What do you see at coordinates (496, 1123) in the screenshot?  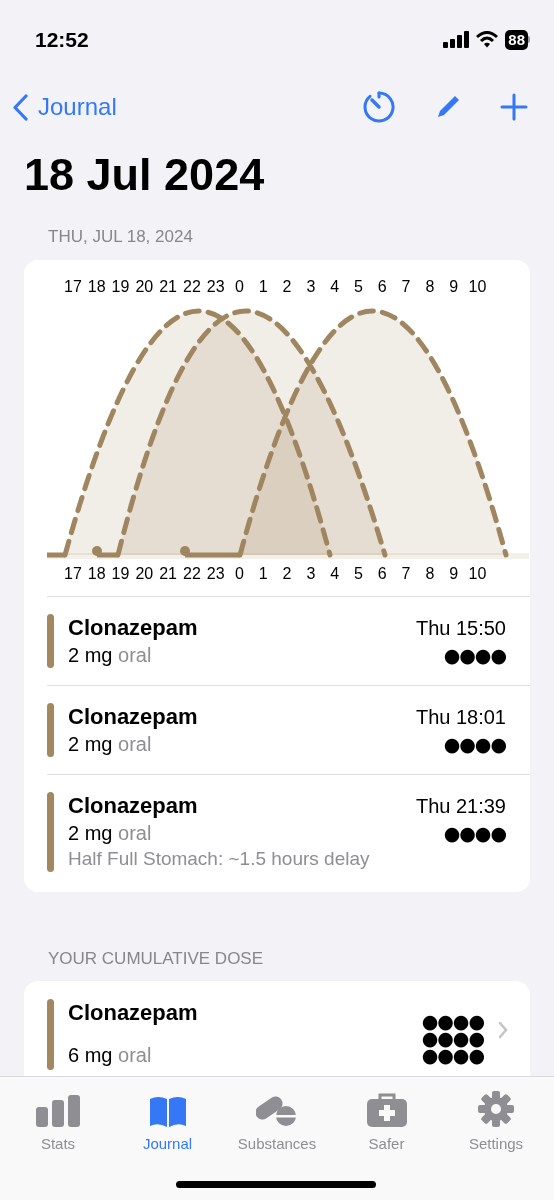 I see `tab-item: Settings` at bounding box center [496, 1123].